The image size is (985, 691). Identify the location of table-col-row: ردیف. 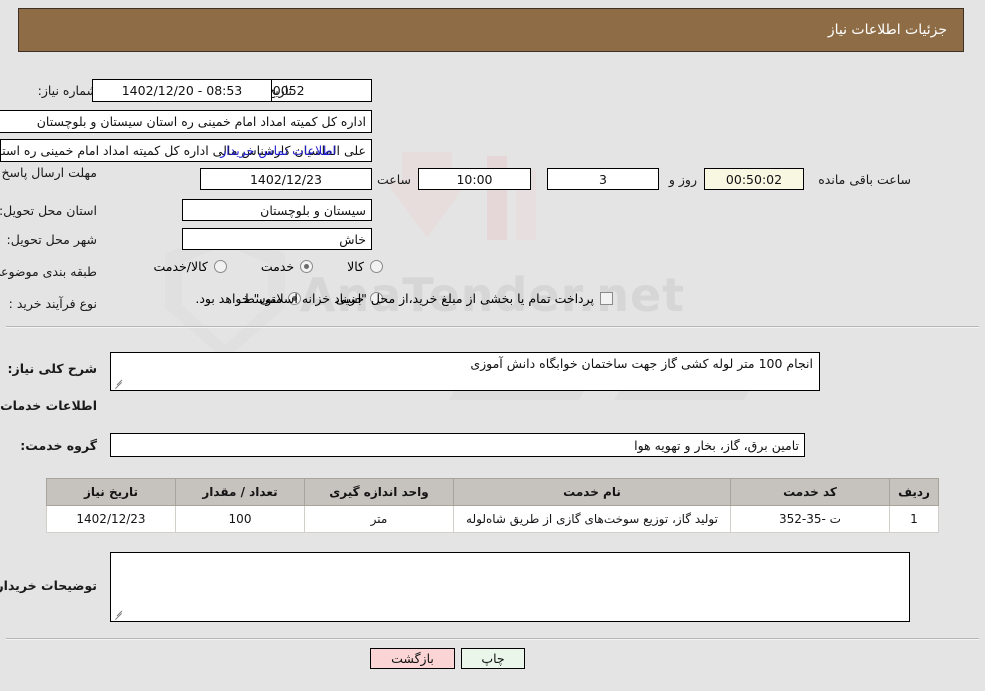
(914, 492).